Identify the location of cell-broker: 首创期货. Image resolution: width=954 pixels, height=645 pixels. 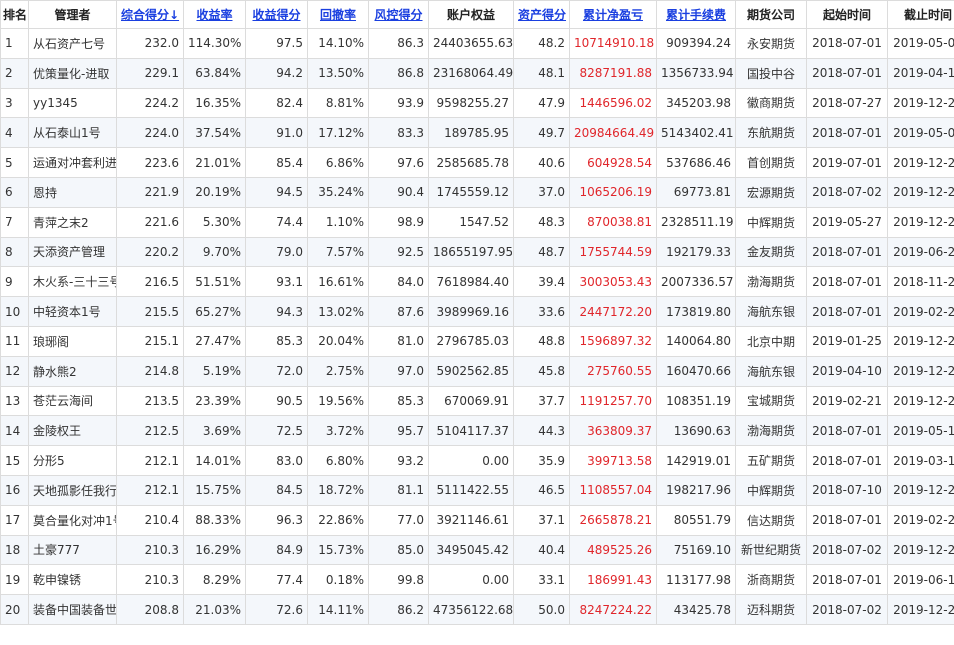
(771, 162).